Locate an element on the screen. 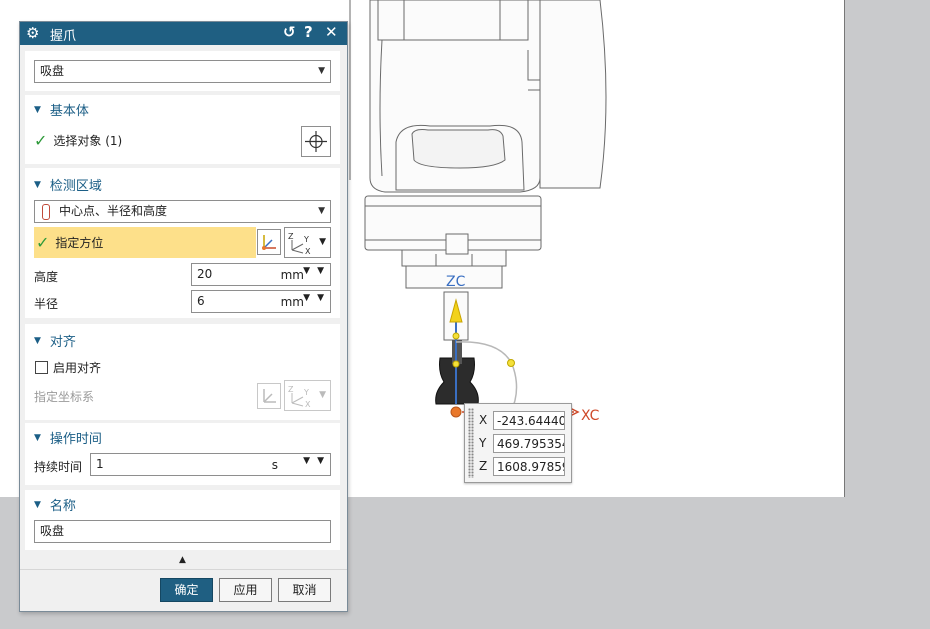  radius-label: 半径 is located at coordinates (46, 304).